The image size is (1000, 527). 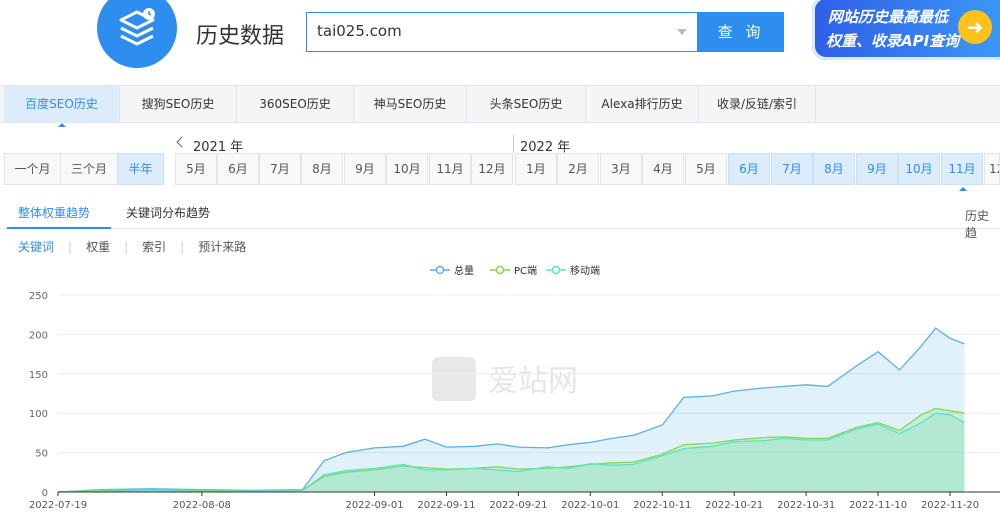 What do you see at coordinates (682, 32) in the screenshot?
I see `dropdown-caret-icon` at bounding box center [682, 32].